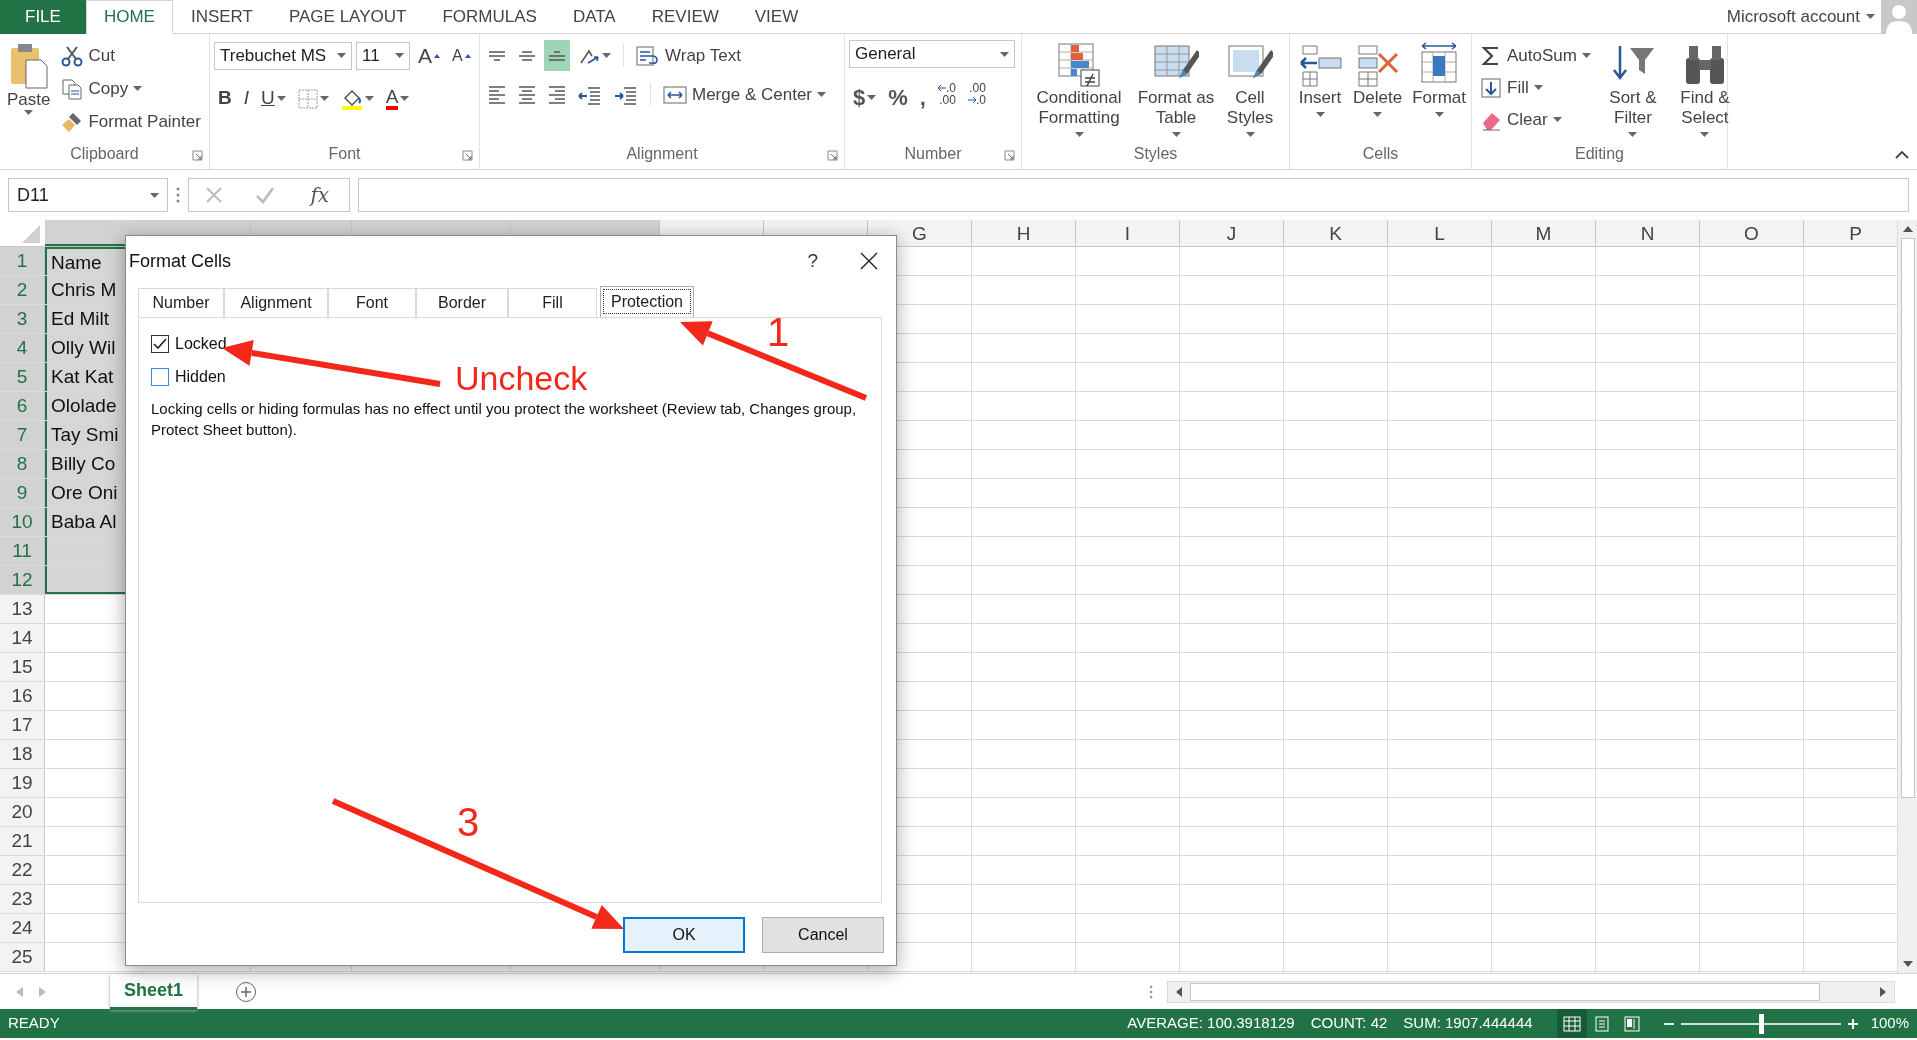  What do you see at coordinates (22, 928) in the screenshot?
I see `row-header: 24` at bounding box center [22, 928].